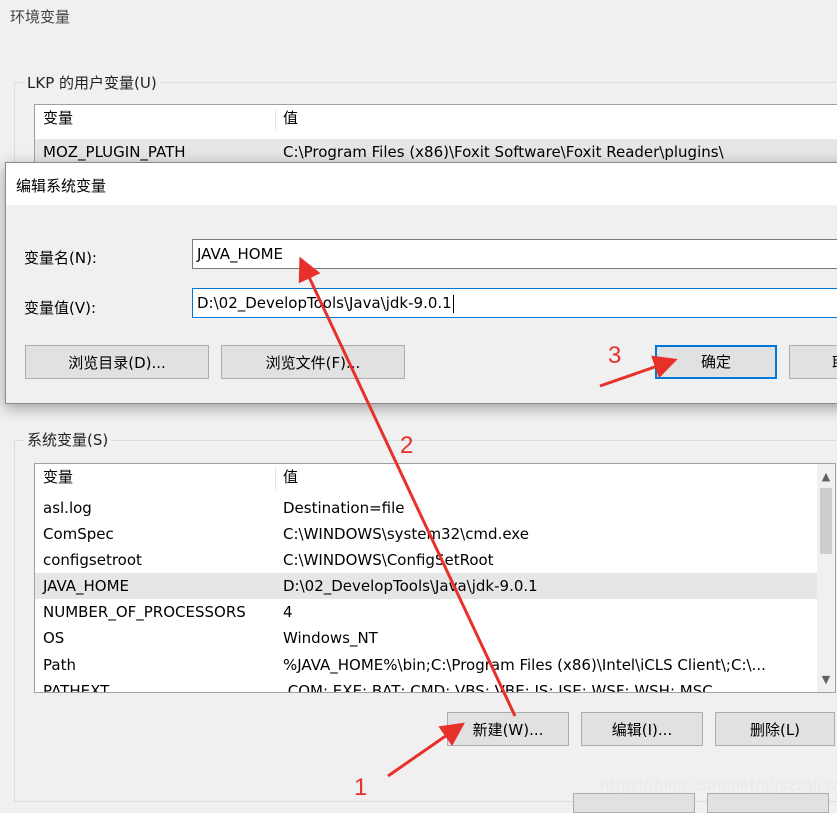 The height and width of the screenshot is (813, 837). What do you see at coordinates (406, 534) in the screenshot?
I see `system-var-value: C:\WINDOWS\system32\cmd.exe` at bounding box center [406, 534].